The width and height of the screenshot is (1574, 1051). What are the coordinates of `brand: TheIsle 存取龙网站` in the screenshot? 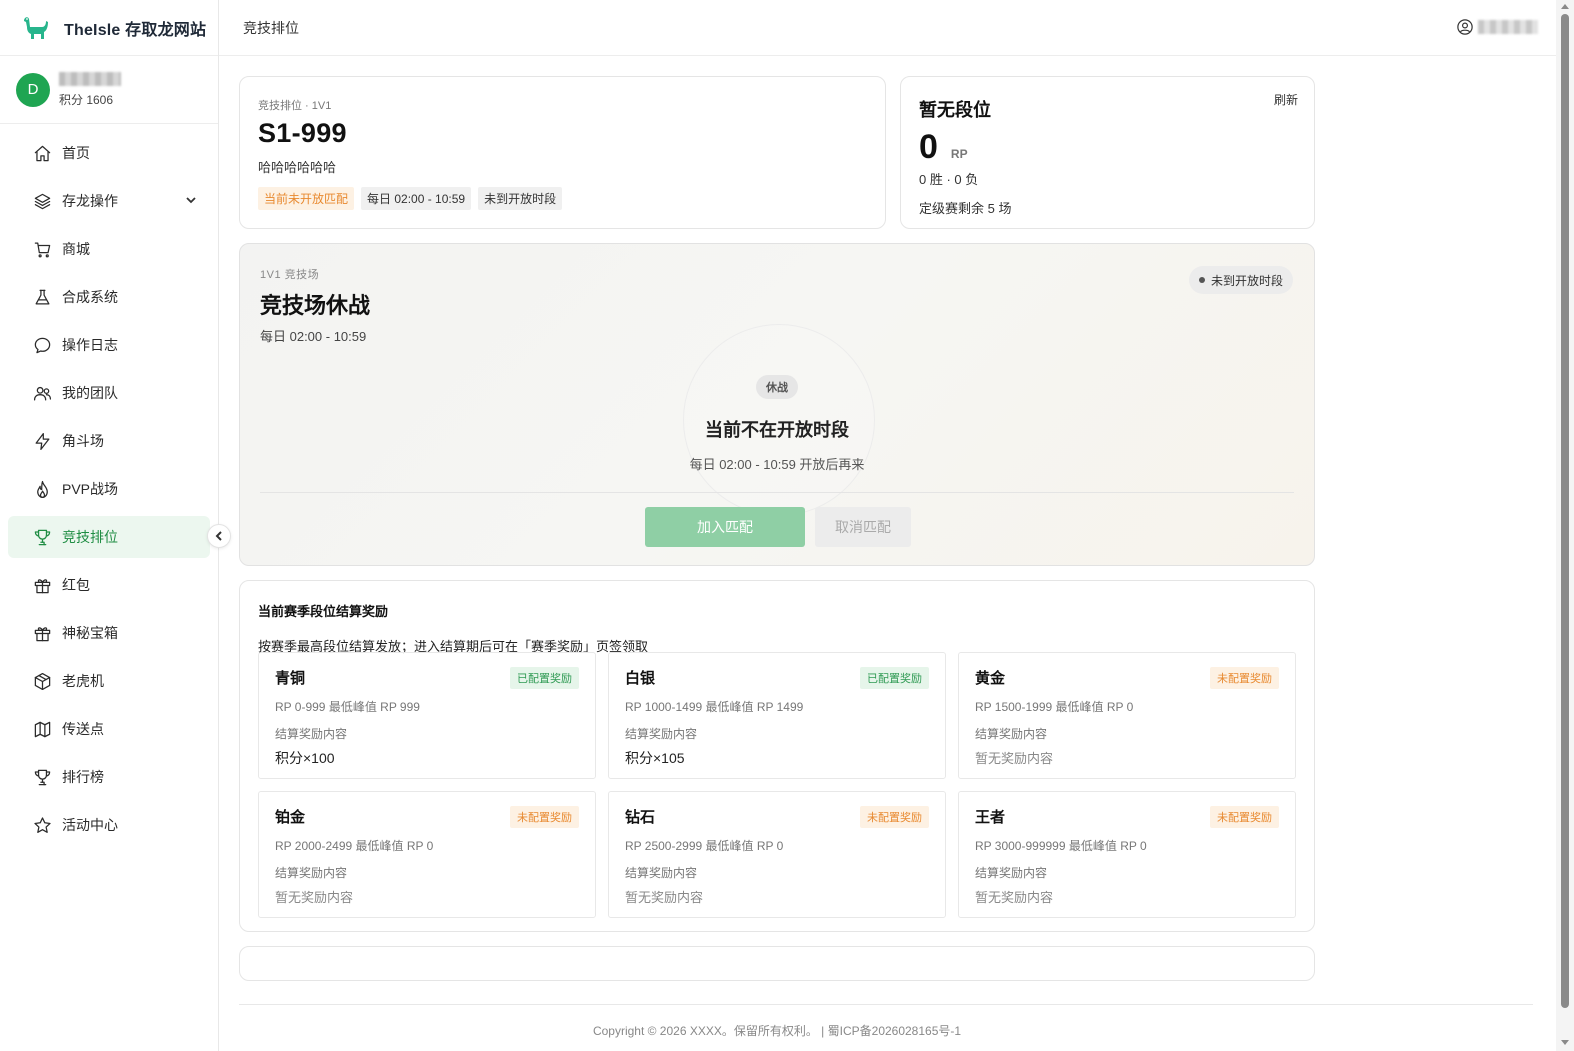 It's located at (109, 28).